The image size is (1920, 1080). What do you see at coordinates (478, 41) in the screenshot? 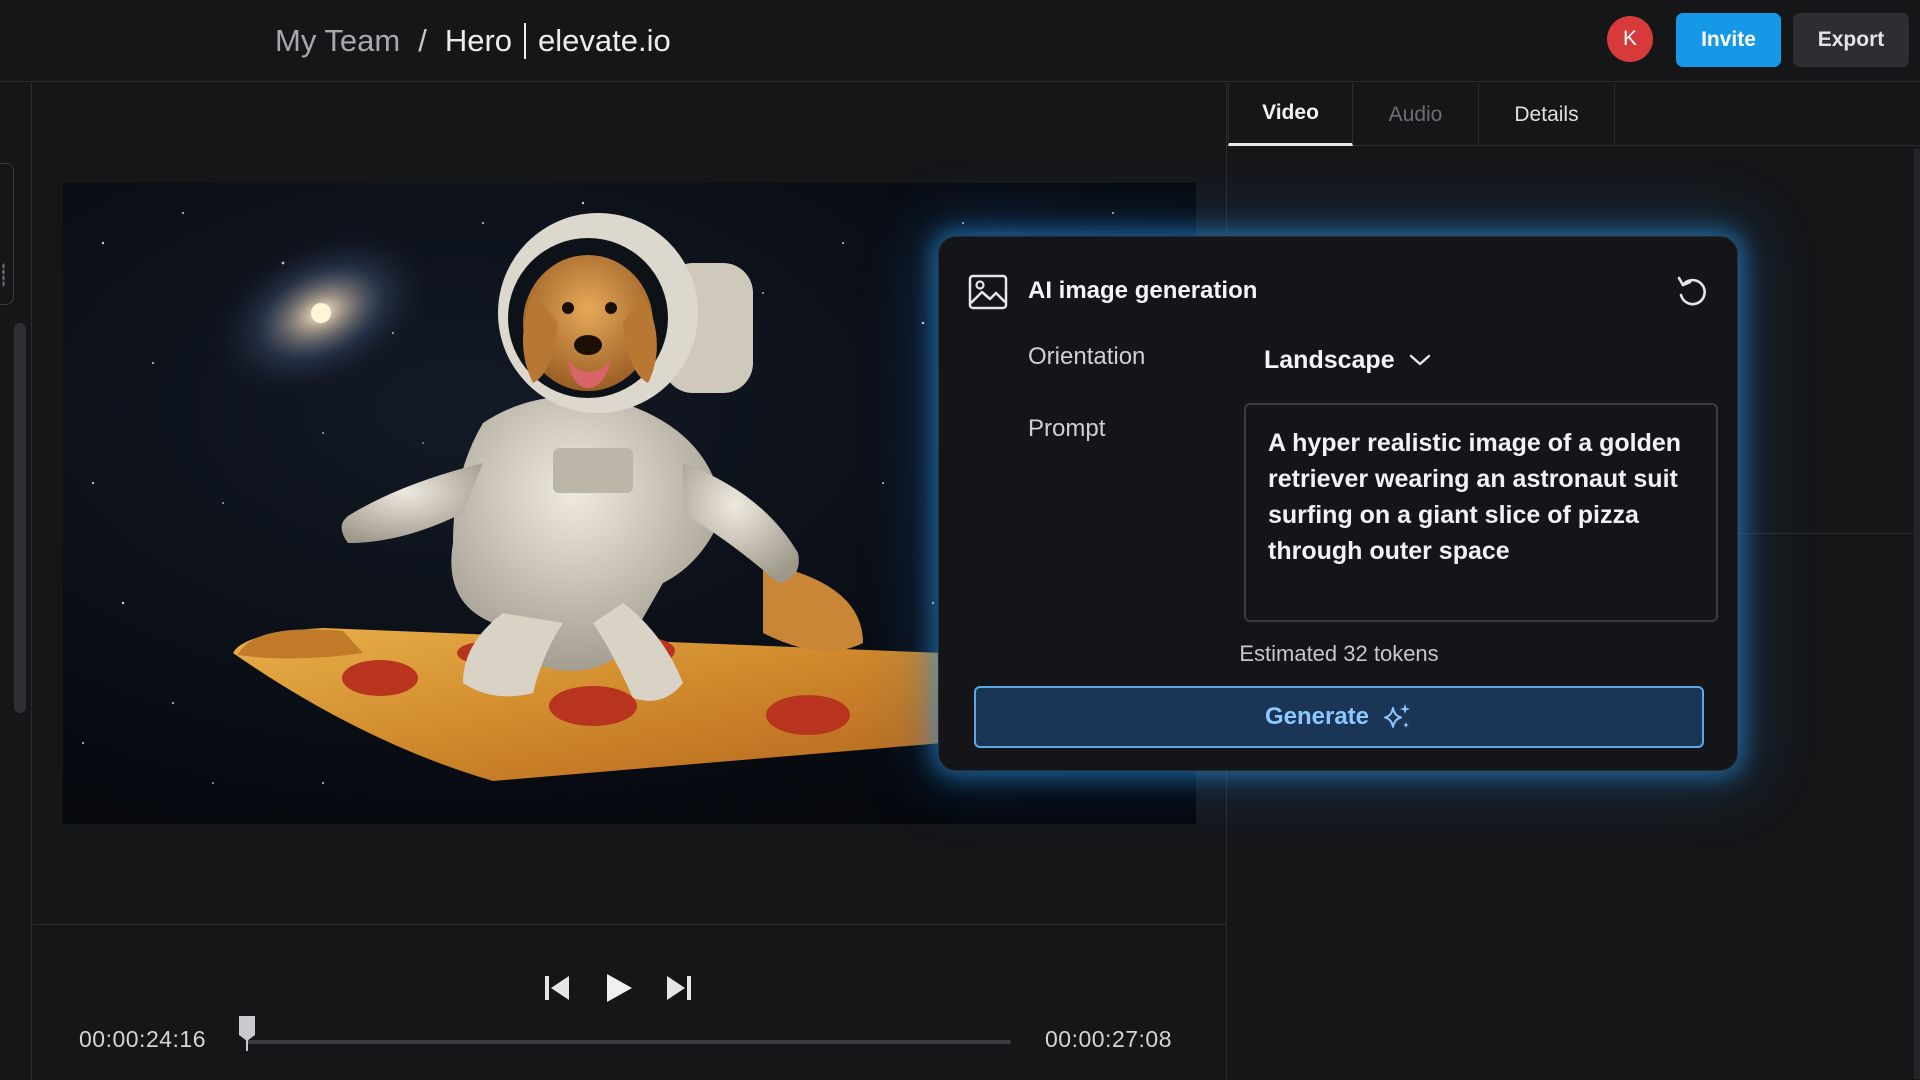
I see `breadcrumb-project: Hero` at bounding box center [478, 41].